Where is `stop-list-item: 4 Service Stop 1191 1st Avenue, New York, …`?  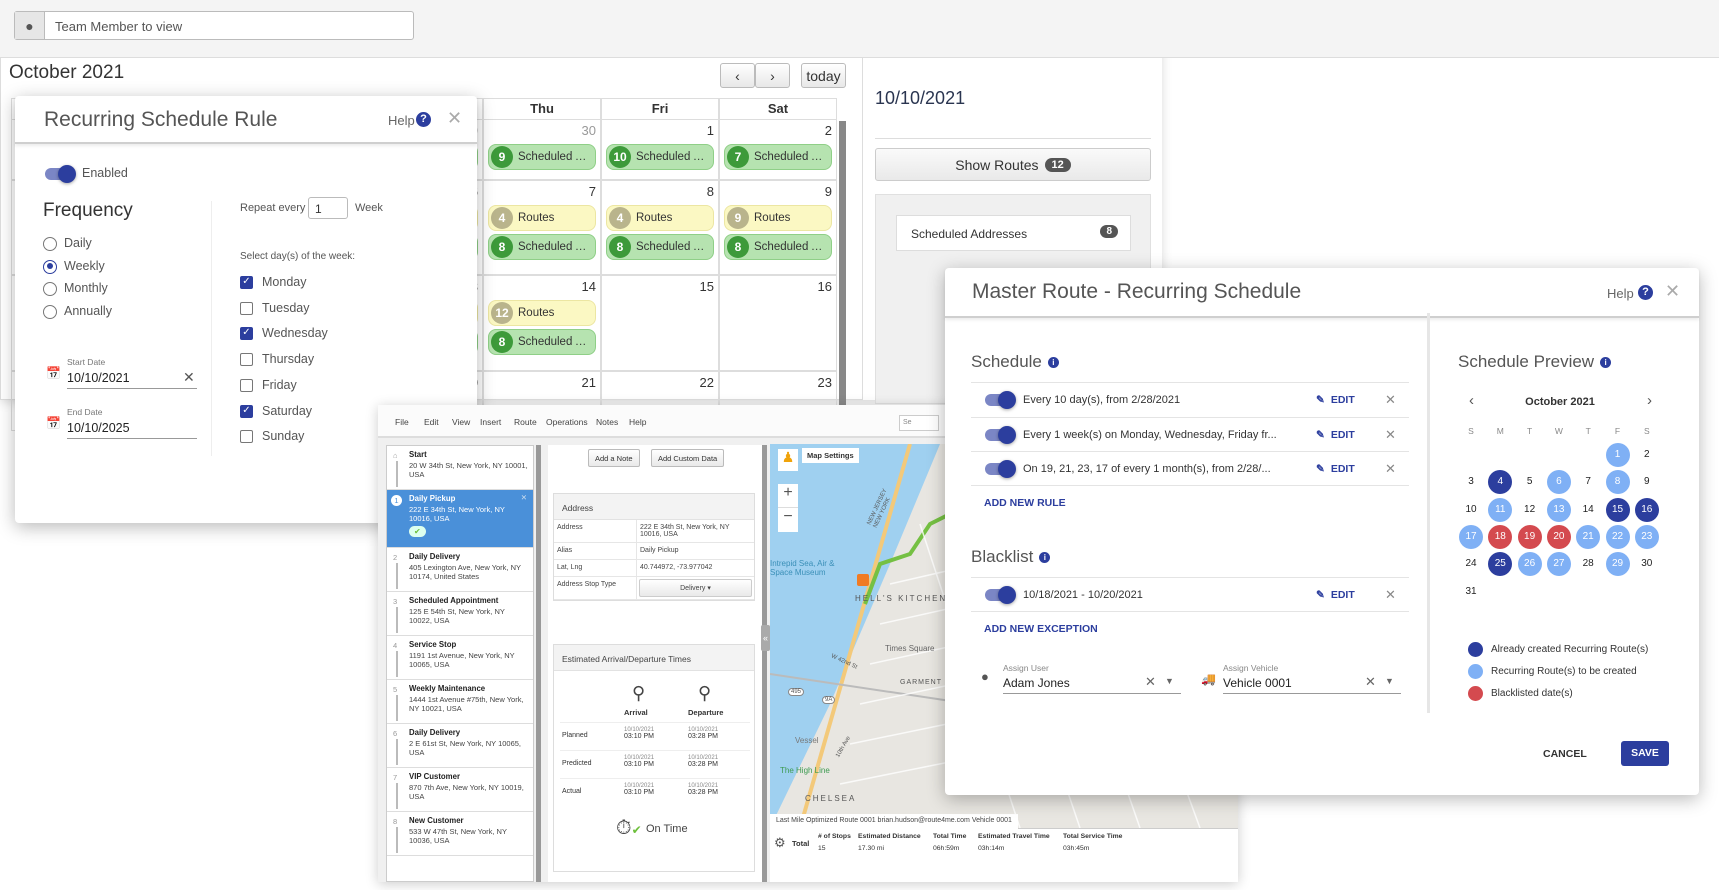 stop-list-item: 4 Service Stop 1191 1st Avenue, New York, … is located at coordinates (460, 658).